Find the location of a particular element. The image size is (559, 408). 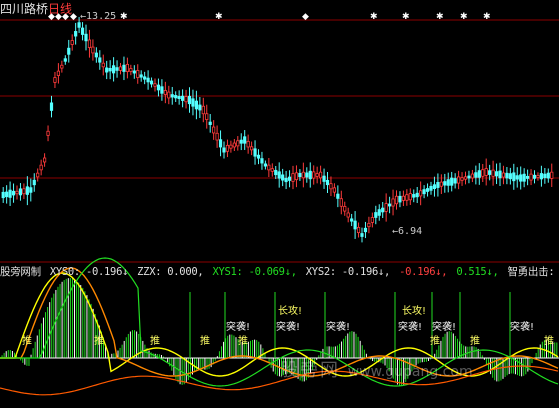

signal-sprint: 突袭! is located at coordinates (288, 327).